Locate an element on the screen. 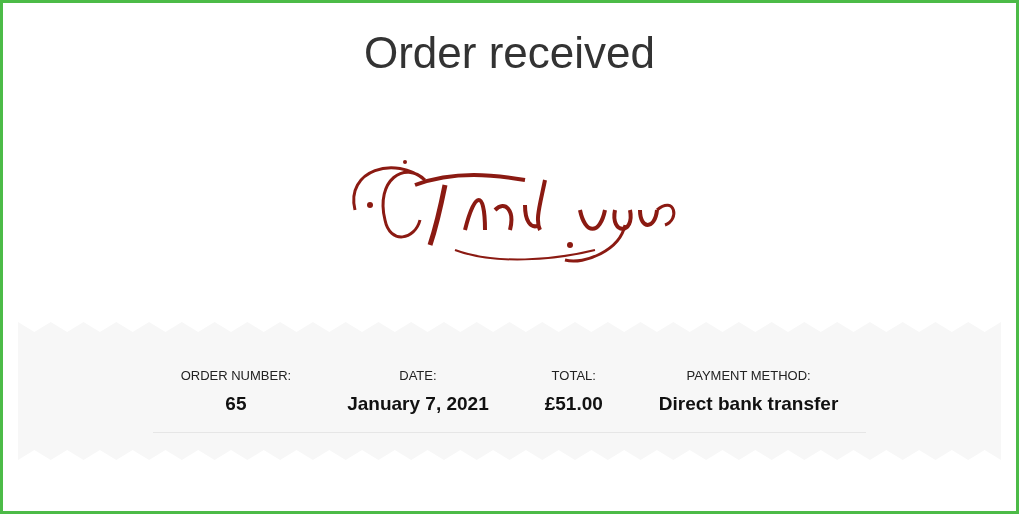  detail-label: DATE: is located at coordinates (418, 376).